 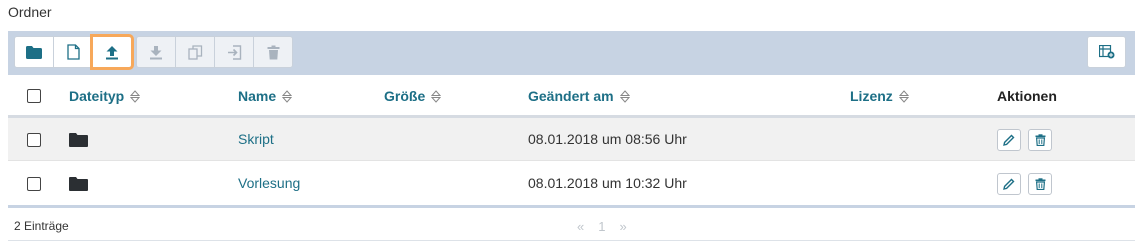 I want to click on column-label: Aktionen, so click(x=1027, y=96).